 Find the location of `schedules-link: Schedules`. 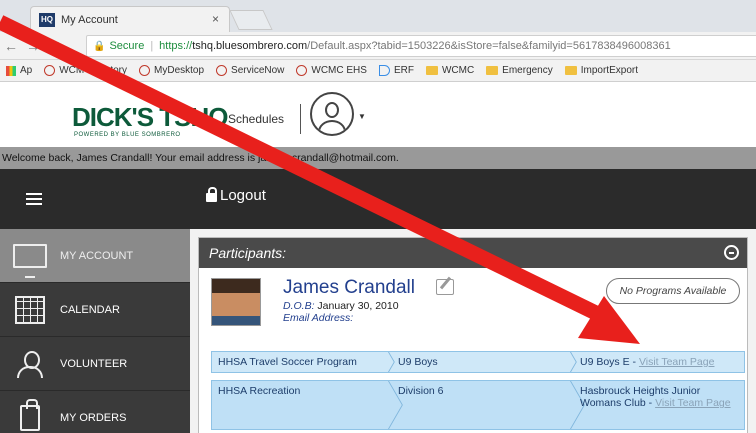

schedules-link: Schedules is located at coordinates (256, 119).